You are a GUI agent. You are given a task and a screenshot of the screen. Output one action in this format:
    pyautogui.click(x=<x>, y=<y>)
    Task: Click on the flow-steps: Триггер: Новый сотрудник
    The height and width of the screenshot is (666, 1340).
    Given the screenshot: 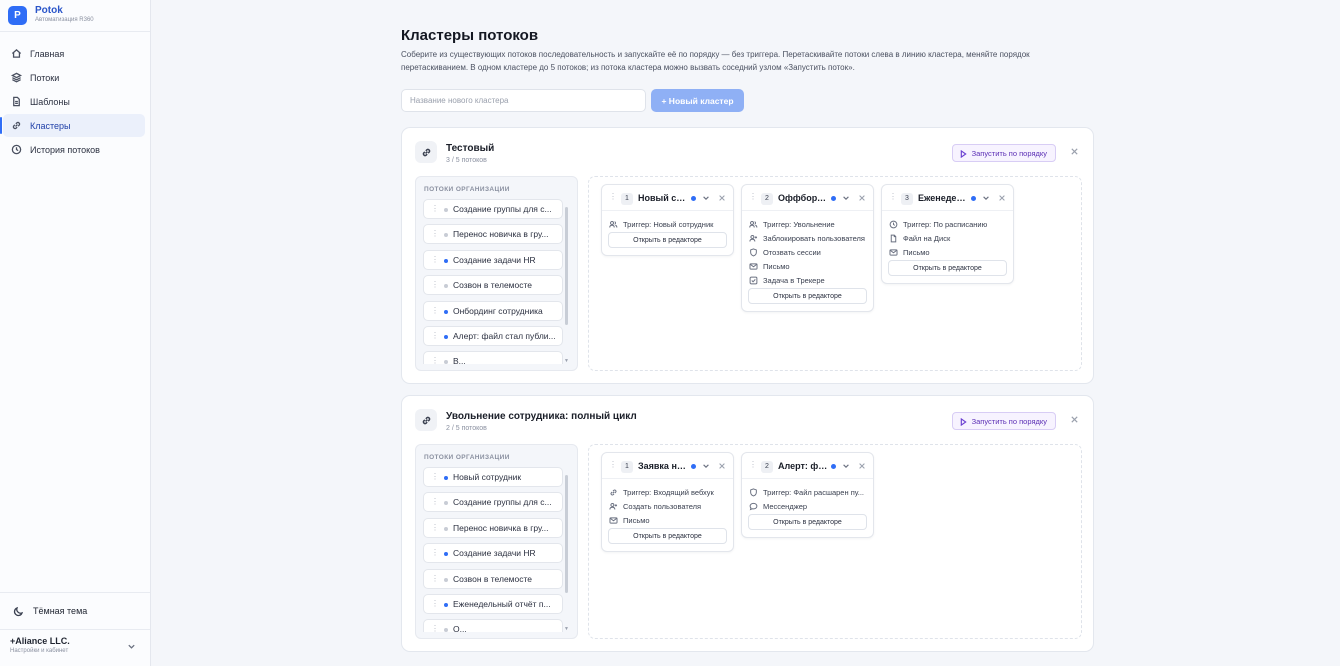 What is the action you would take?
    pyautogui.click(x=667, y=221)
    